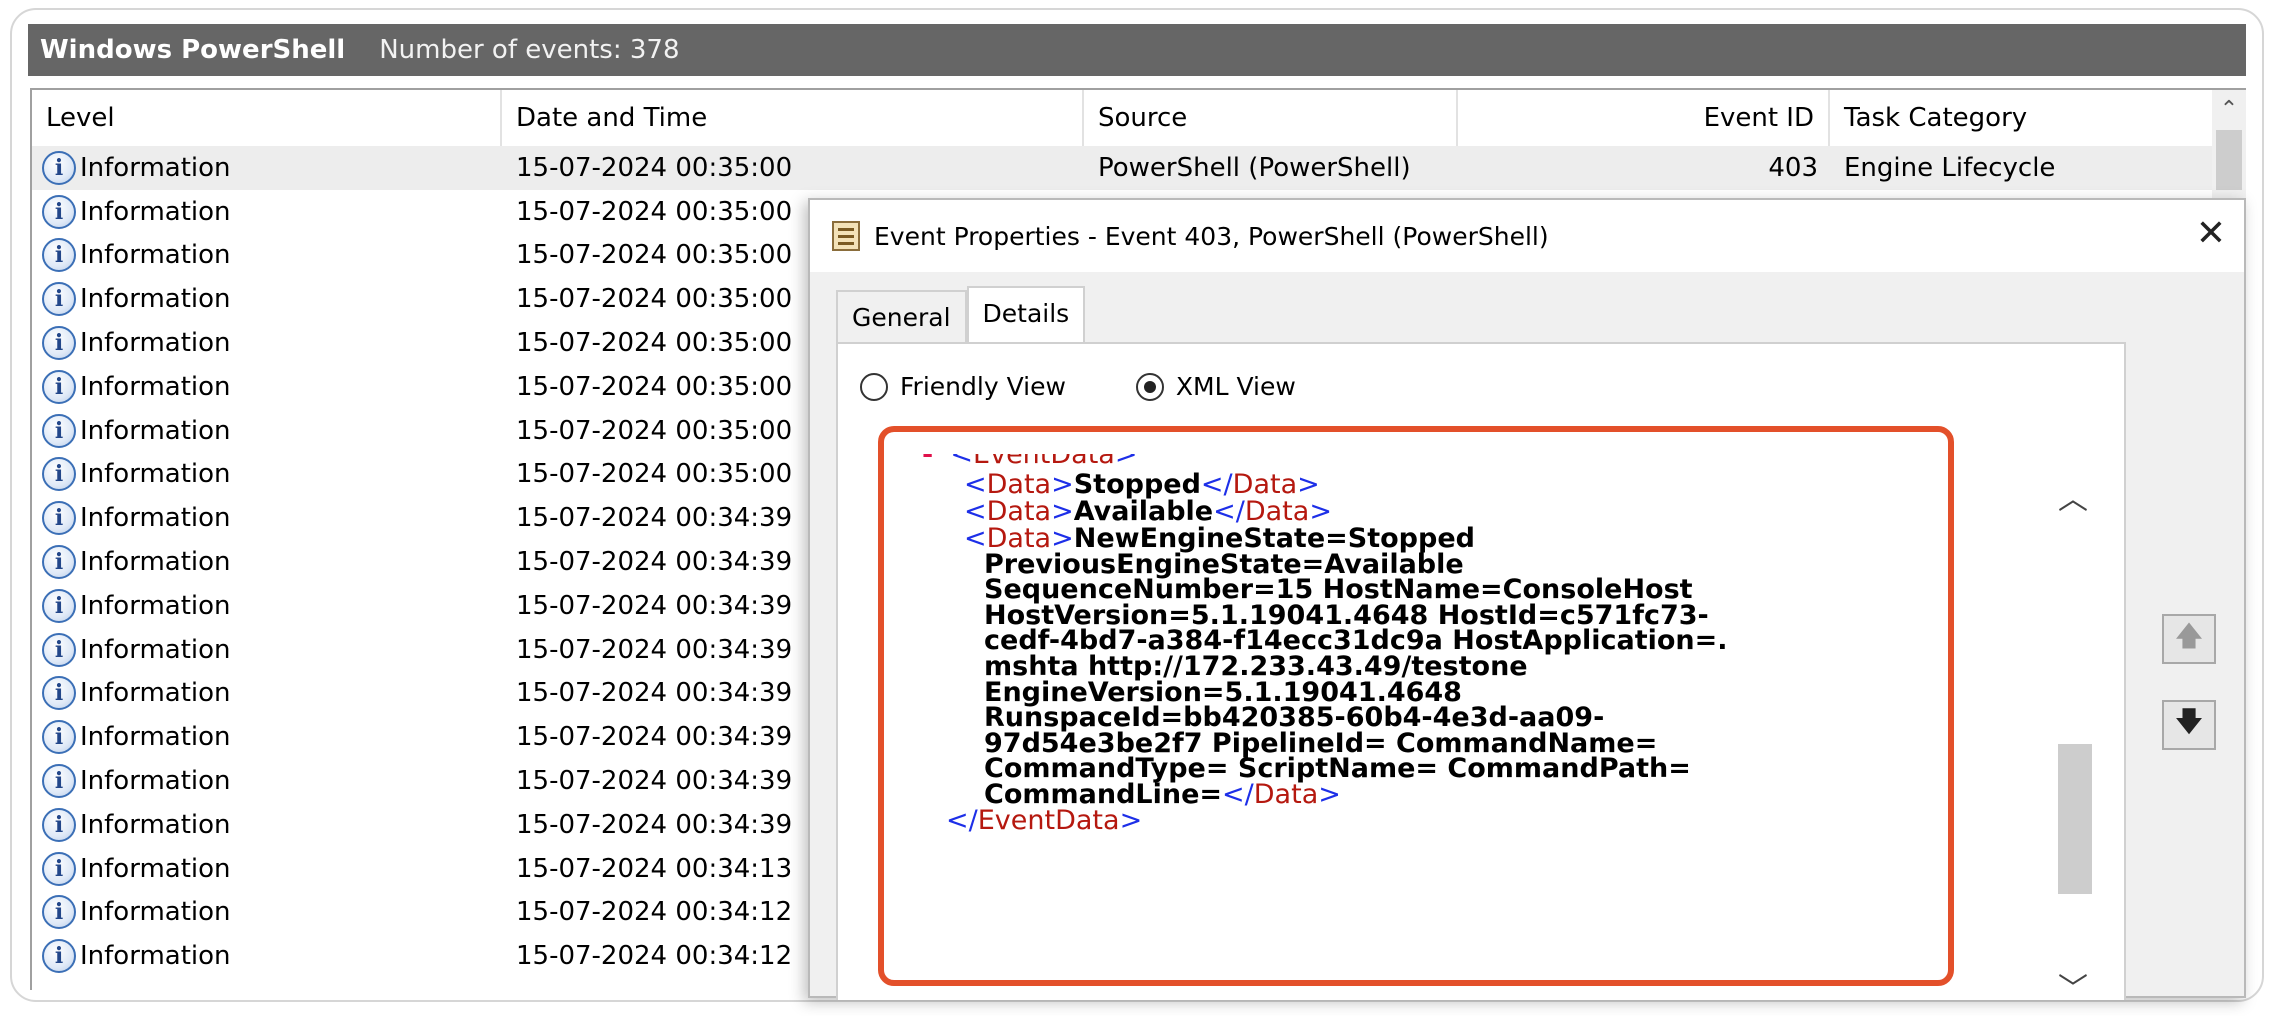  Describe the element at coordinates (1950, 167) in the screenshot. I see `task-category-cell: Engine Lifecycle` at that location.